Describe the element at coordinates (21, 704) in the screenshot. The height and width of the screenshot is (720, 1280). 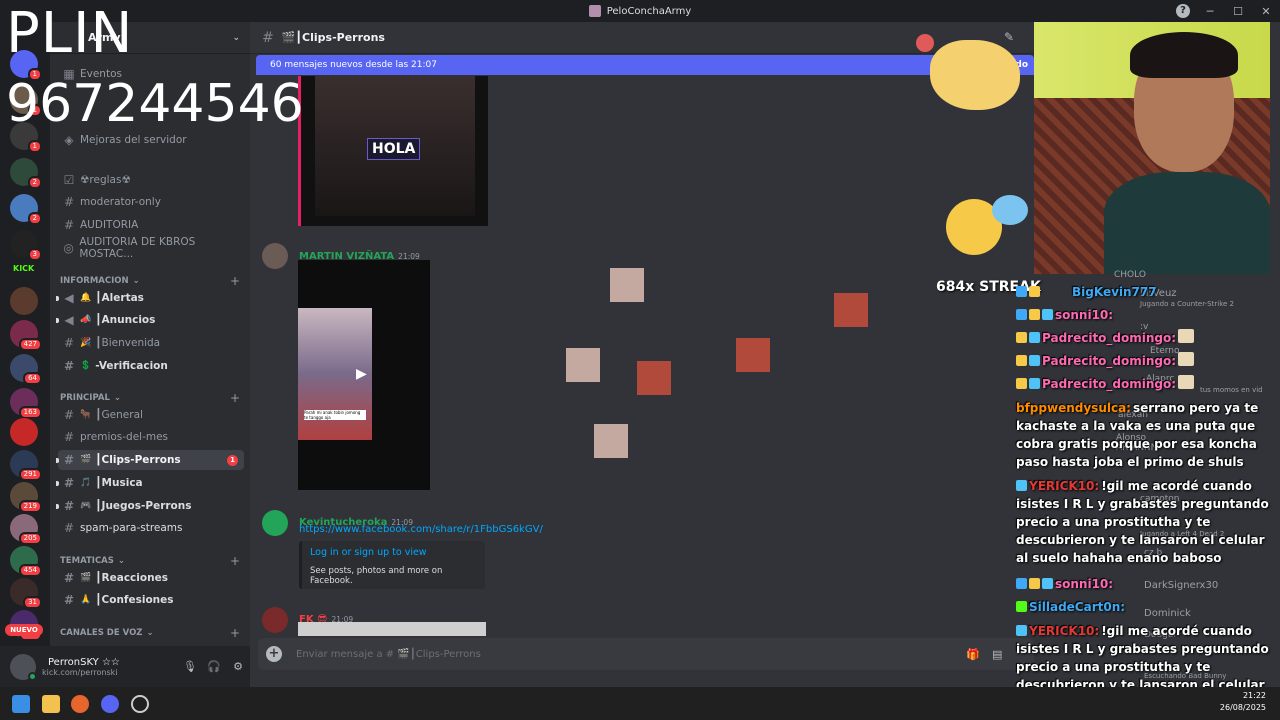
I see `windows-start-icon` at that location.